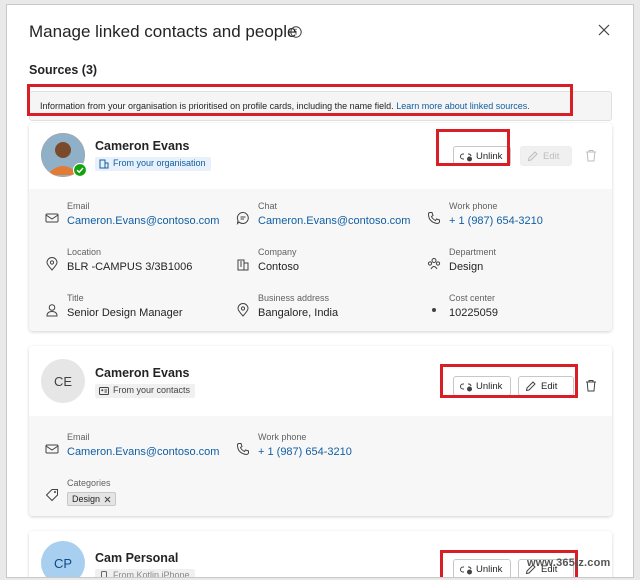 The height and width of the screenshot is (580, 640). Describe the element at coordinates (125, 313) in the screenshot. I see `field-value: Senior Design Manager` at that location.